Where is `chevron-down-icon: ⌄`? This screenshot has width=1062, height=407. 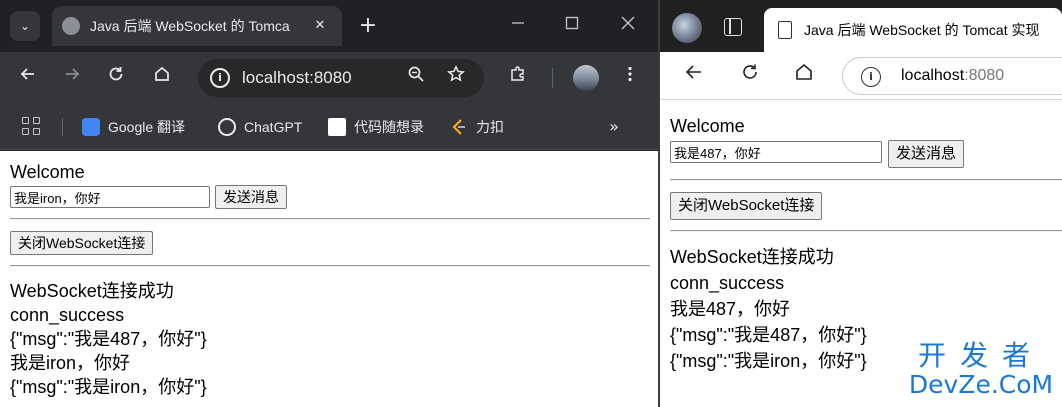
chevron-down-icon: ⌄ is located at coordinates (25, 26).